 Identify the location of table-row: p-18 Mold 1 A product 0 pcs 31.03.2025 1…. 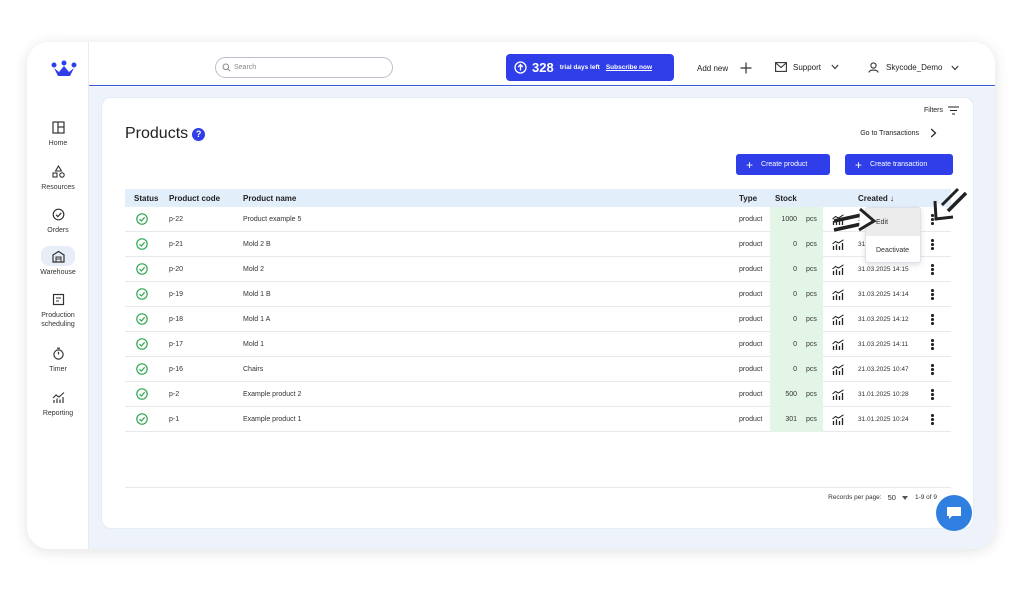
(538, 319).